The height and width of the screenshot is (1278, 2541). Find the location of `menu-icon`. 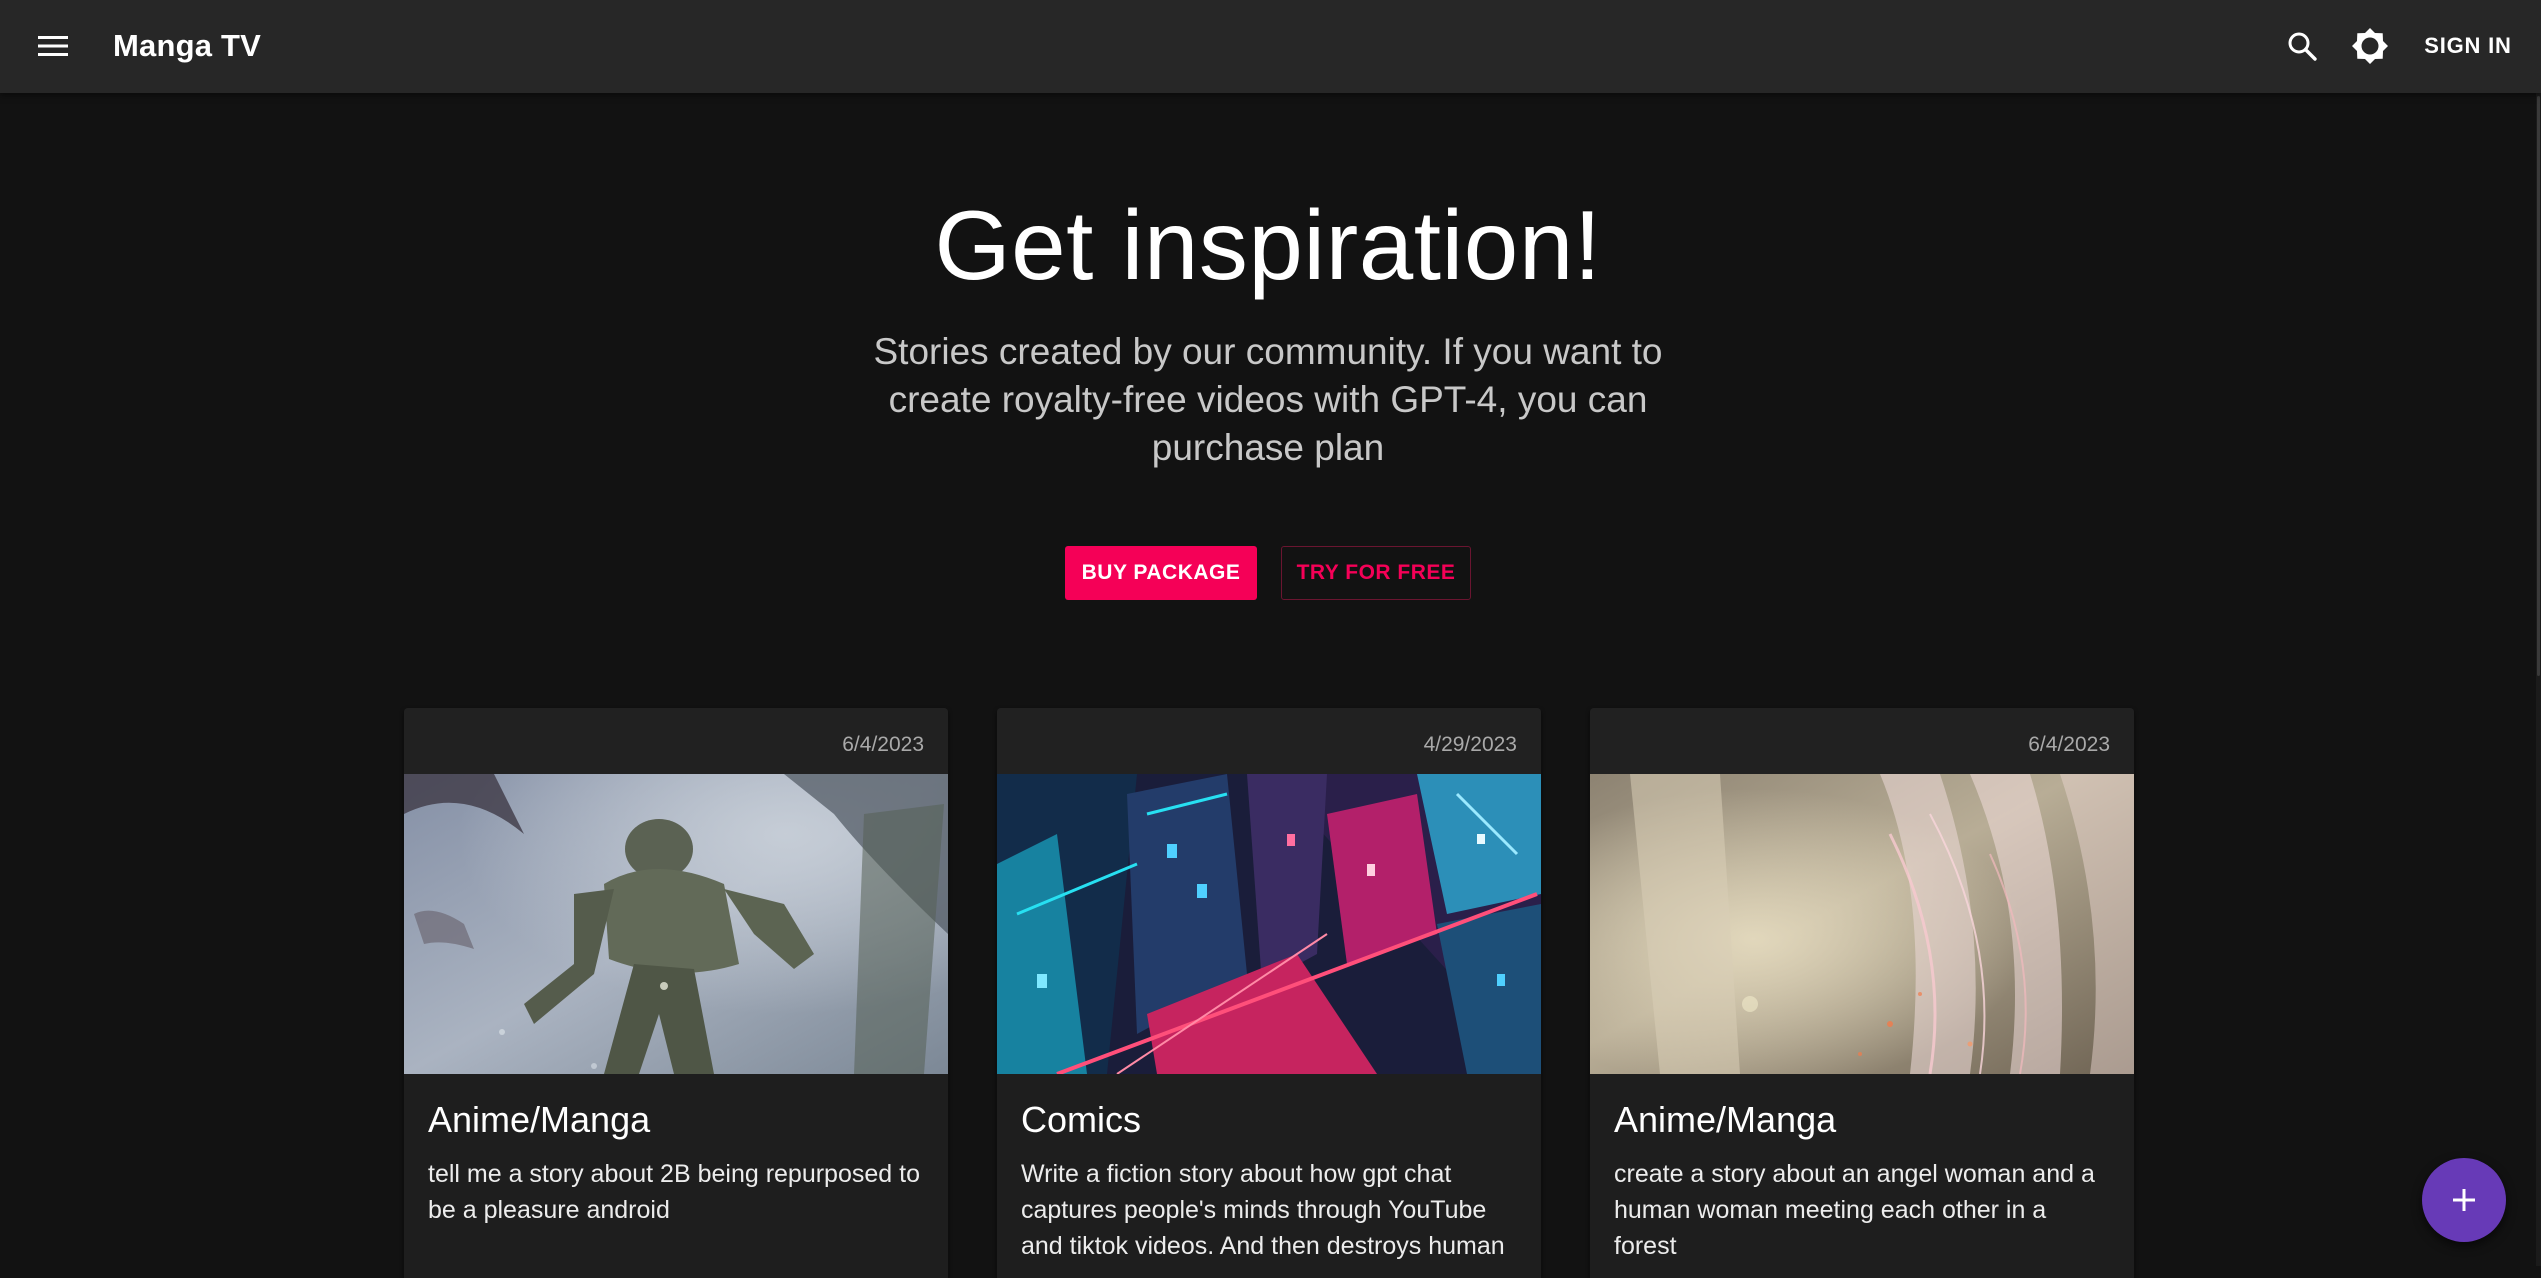

menu-icon is located at coordinates (53, 46).